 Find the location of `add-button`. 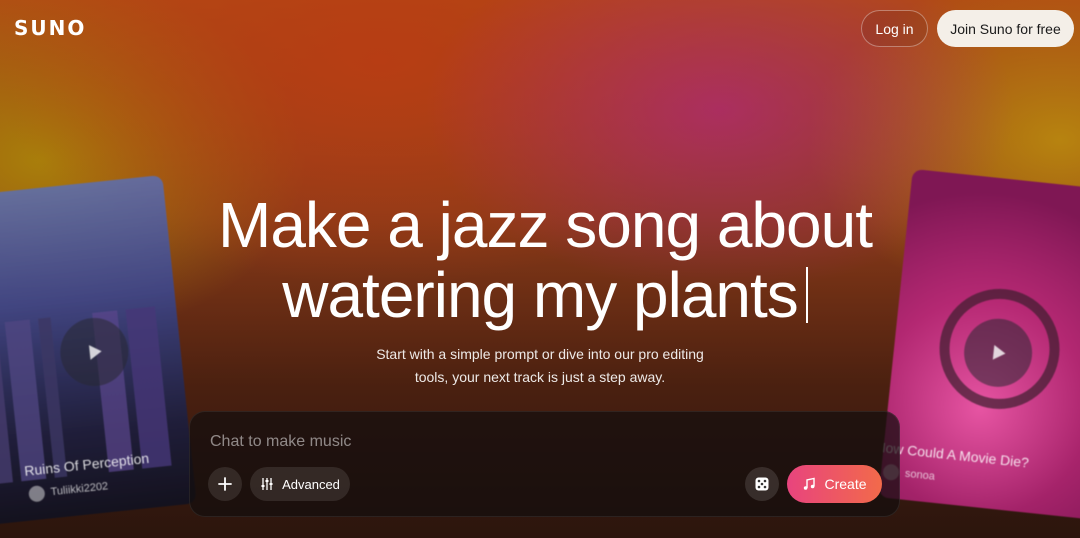

add-button is located at coordinates (225, 484).